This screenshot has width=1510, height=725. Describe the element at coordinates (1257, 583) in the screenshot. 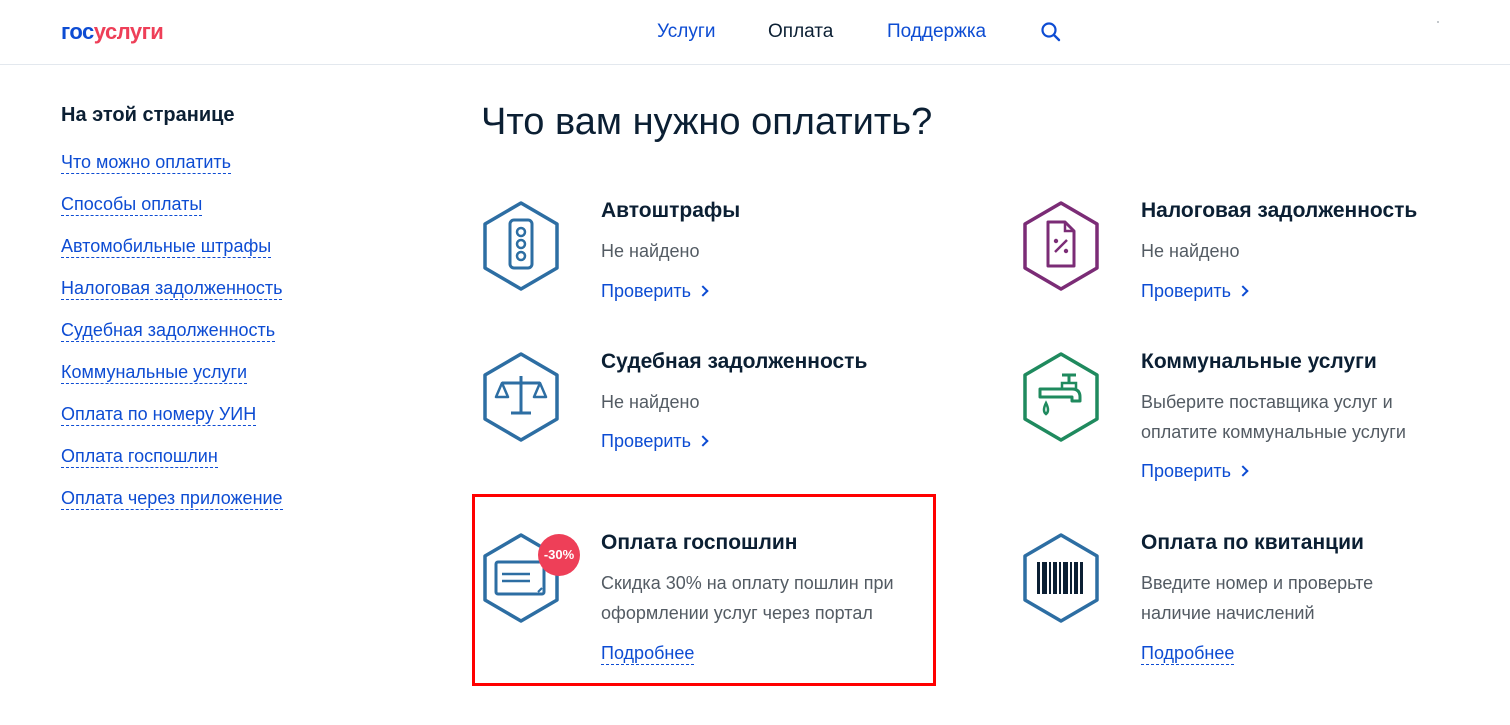

I see `card-desc-receipt-line1: Введите номер и проверьте` at that location.